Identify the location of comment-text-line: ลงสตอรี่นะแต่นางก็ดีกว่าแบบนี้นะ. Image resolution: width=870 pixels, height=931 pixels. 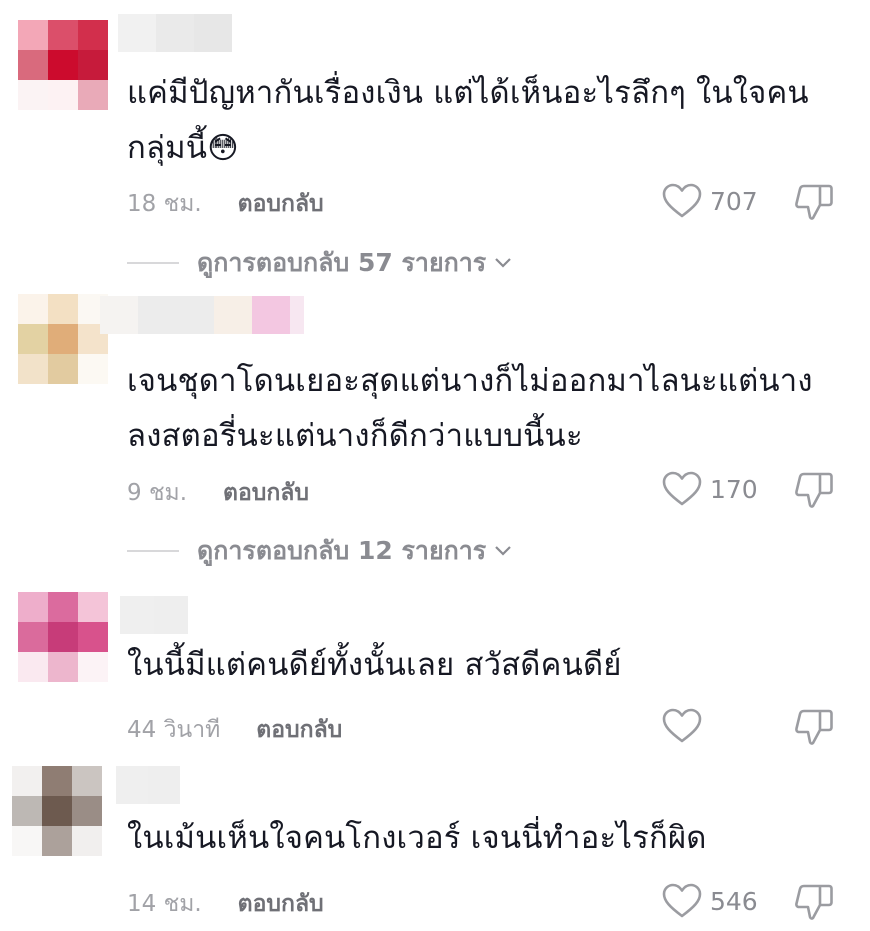
(355, 436).